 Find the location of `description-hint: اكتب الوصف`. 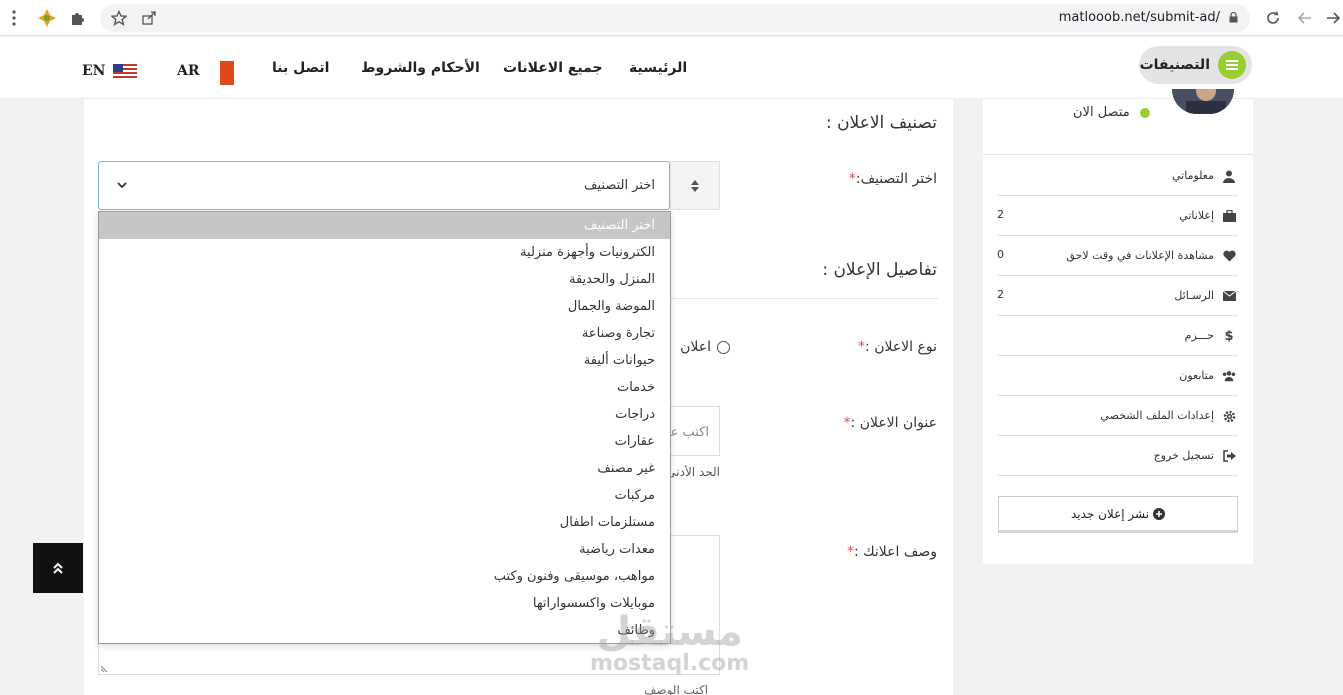

description-hint: اكتب الوصف is located at coordinates (676, 689).